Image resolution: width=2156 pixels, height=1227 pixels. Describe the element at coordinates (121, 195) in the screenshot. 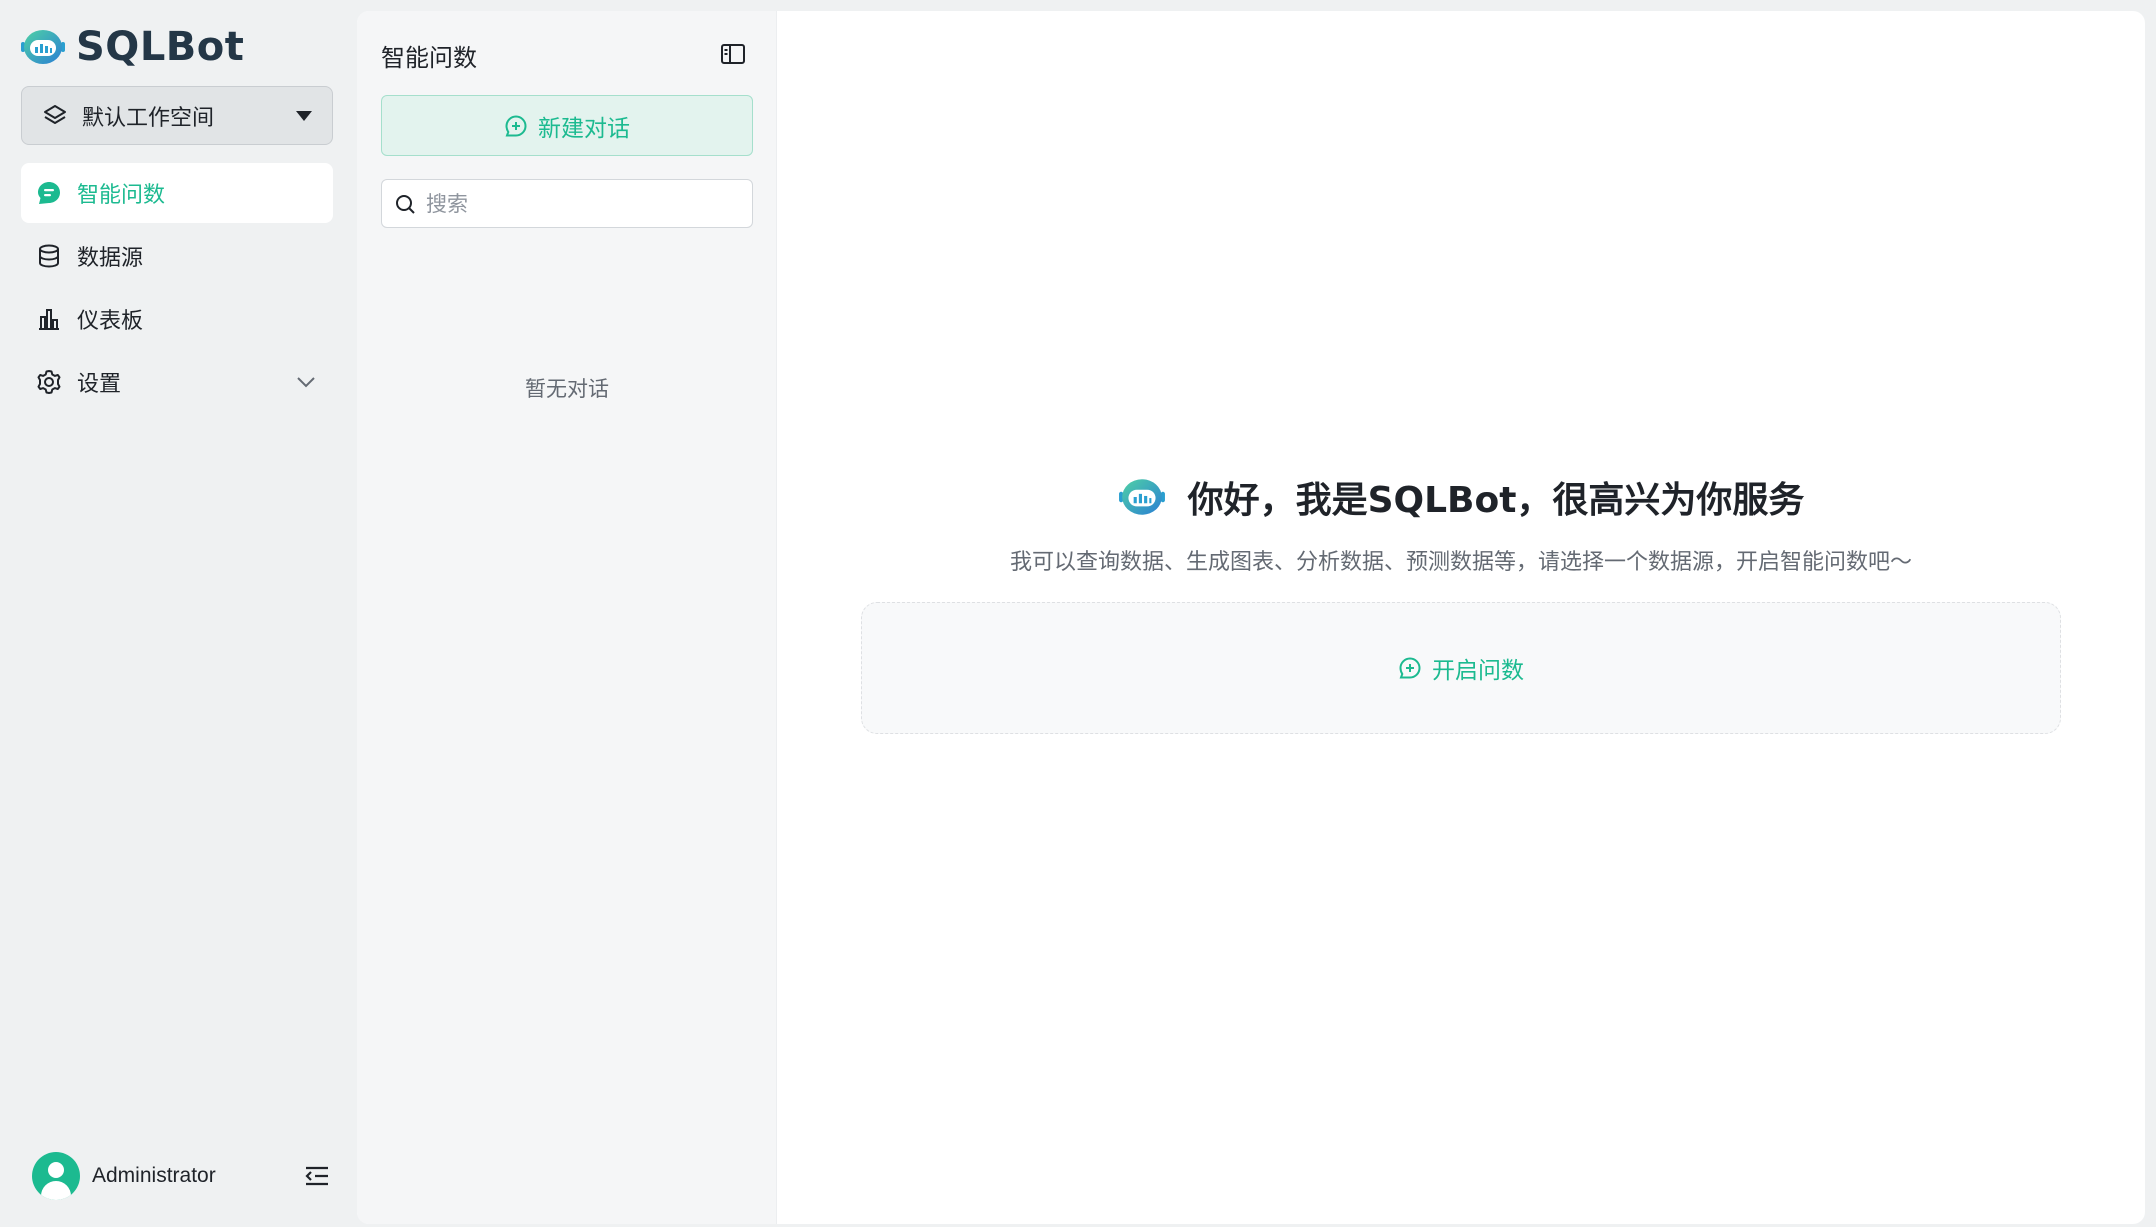

I see `nav-item-label: 智能问数` at that location.